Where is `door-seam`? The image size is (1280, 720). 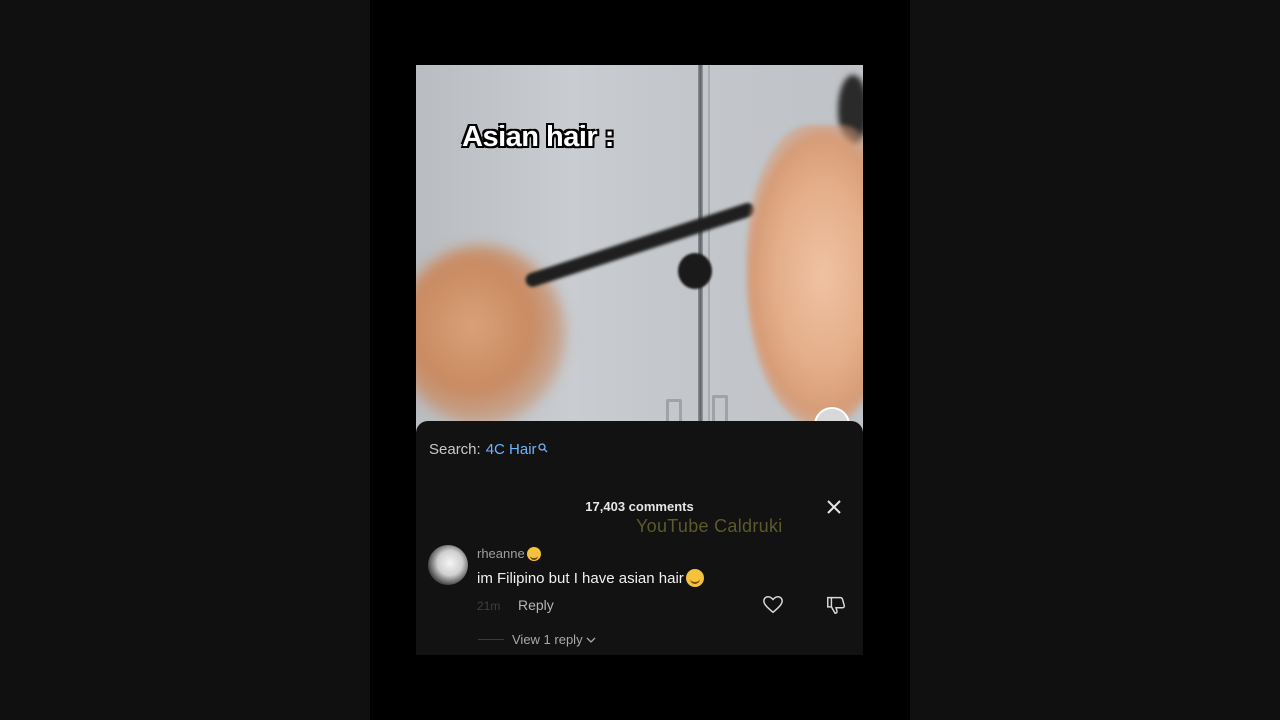 door-seam is located at coordinates (700, 250).